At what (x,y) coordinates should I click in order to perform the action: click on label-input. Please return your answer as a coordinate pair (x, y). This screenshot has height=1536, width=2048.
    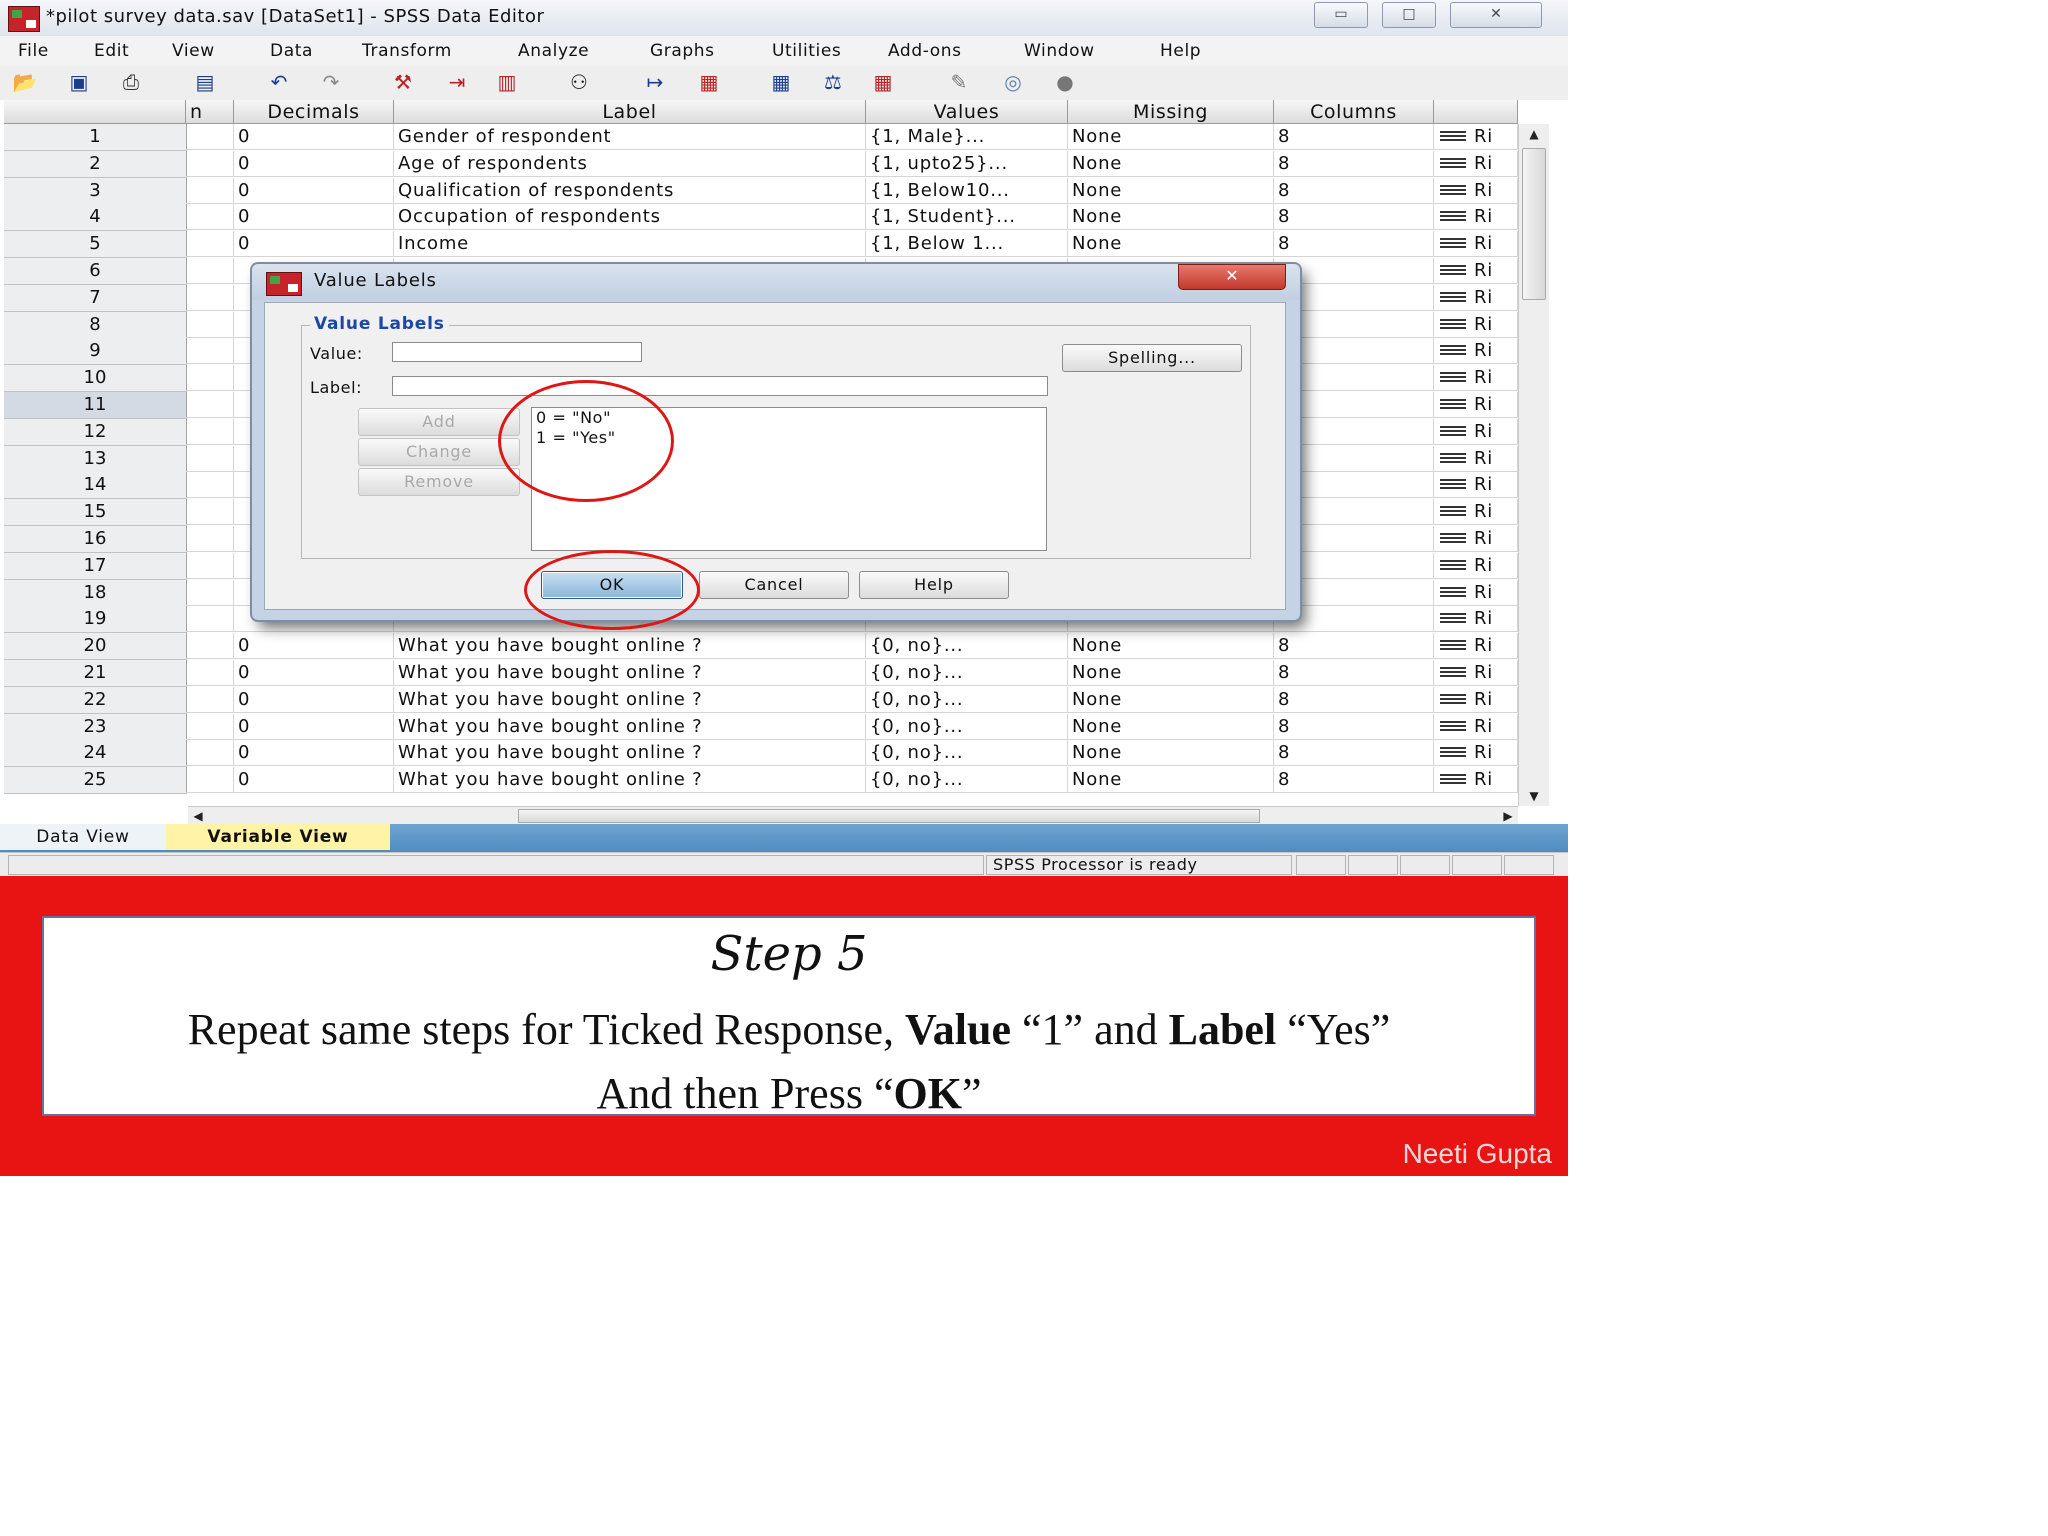
    Looking at the image, I should click on (720, 386).